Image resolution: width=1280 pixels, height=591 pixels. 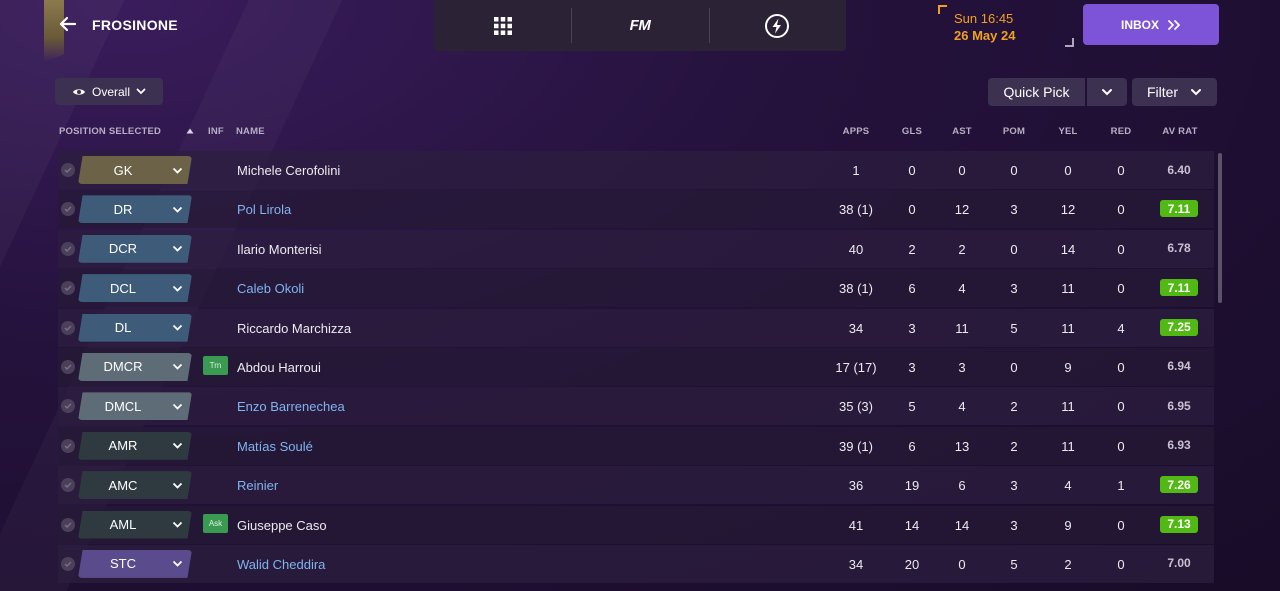 What do you see at coordinates (1179, 485) in the screenshot?
I see `avg-rating: 7.26` at bounding box center [1179, 485].